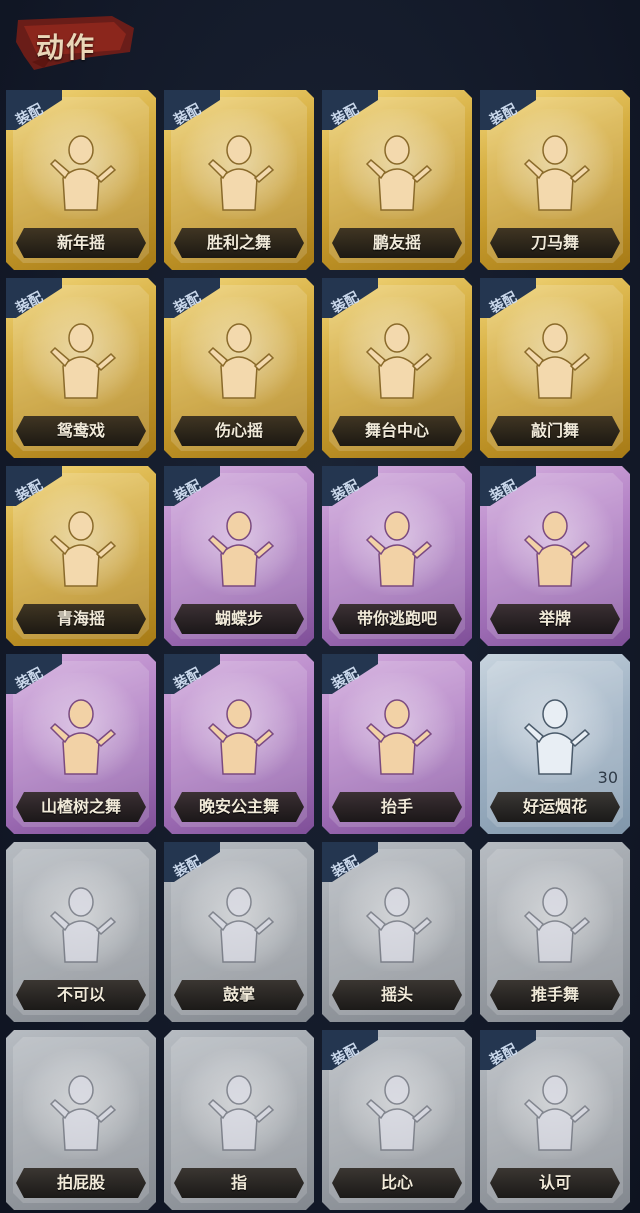 This screenshot has width=640, height=1213. I want to click on emote-card: 新年摇 装配, so click(81, 180).